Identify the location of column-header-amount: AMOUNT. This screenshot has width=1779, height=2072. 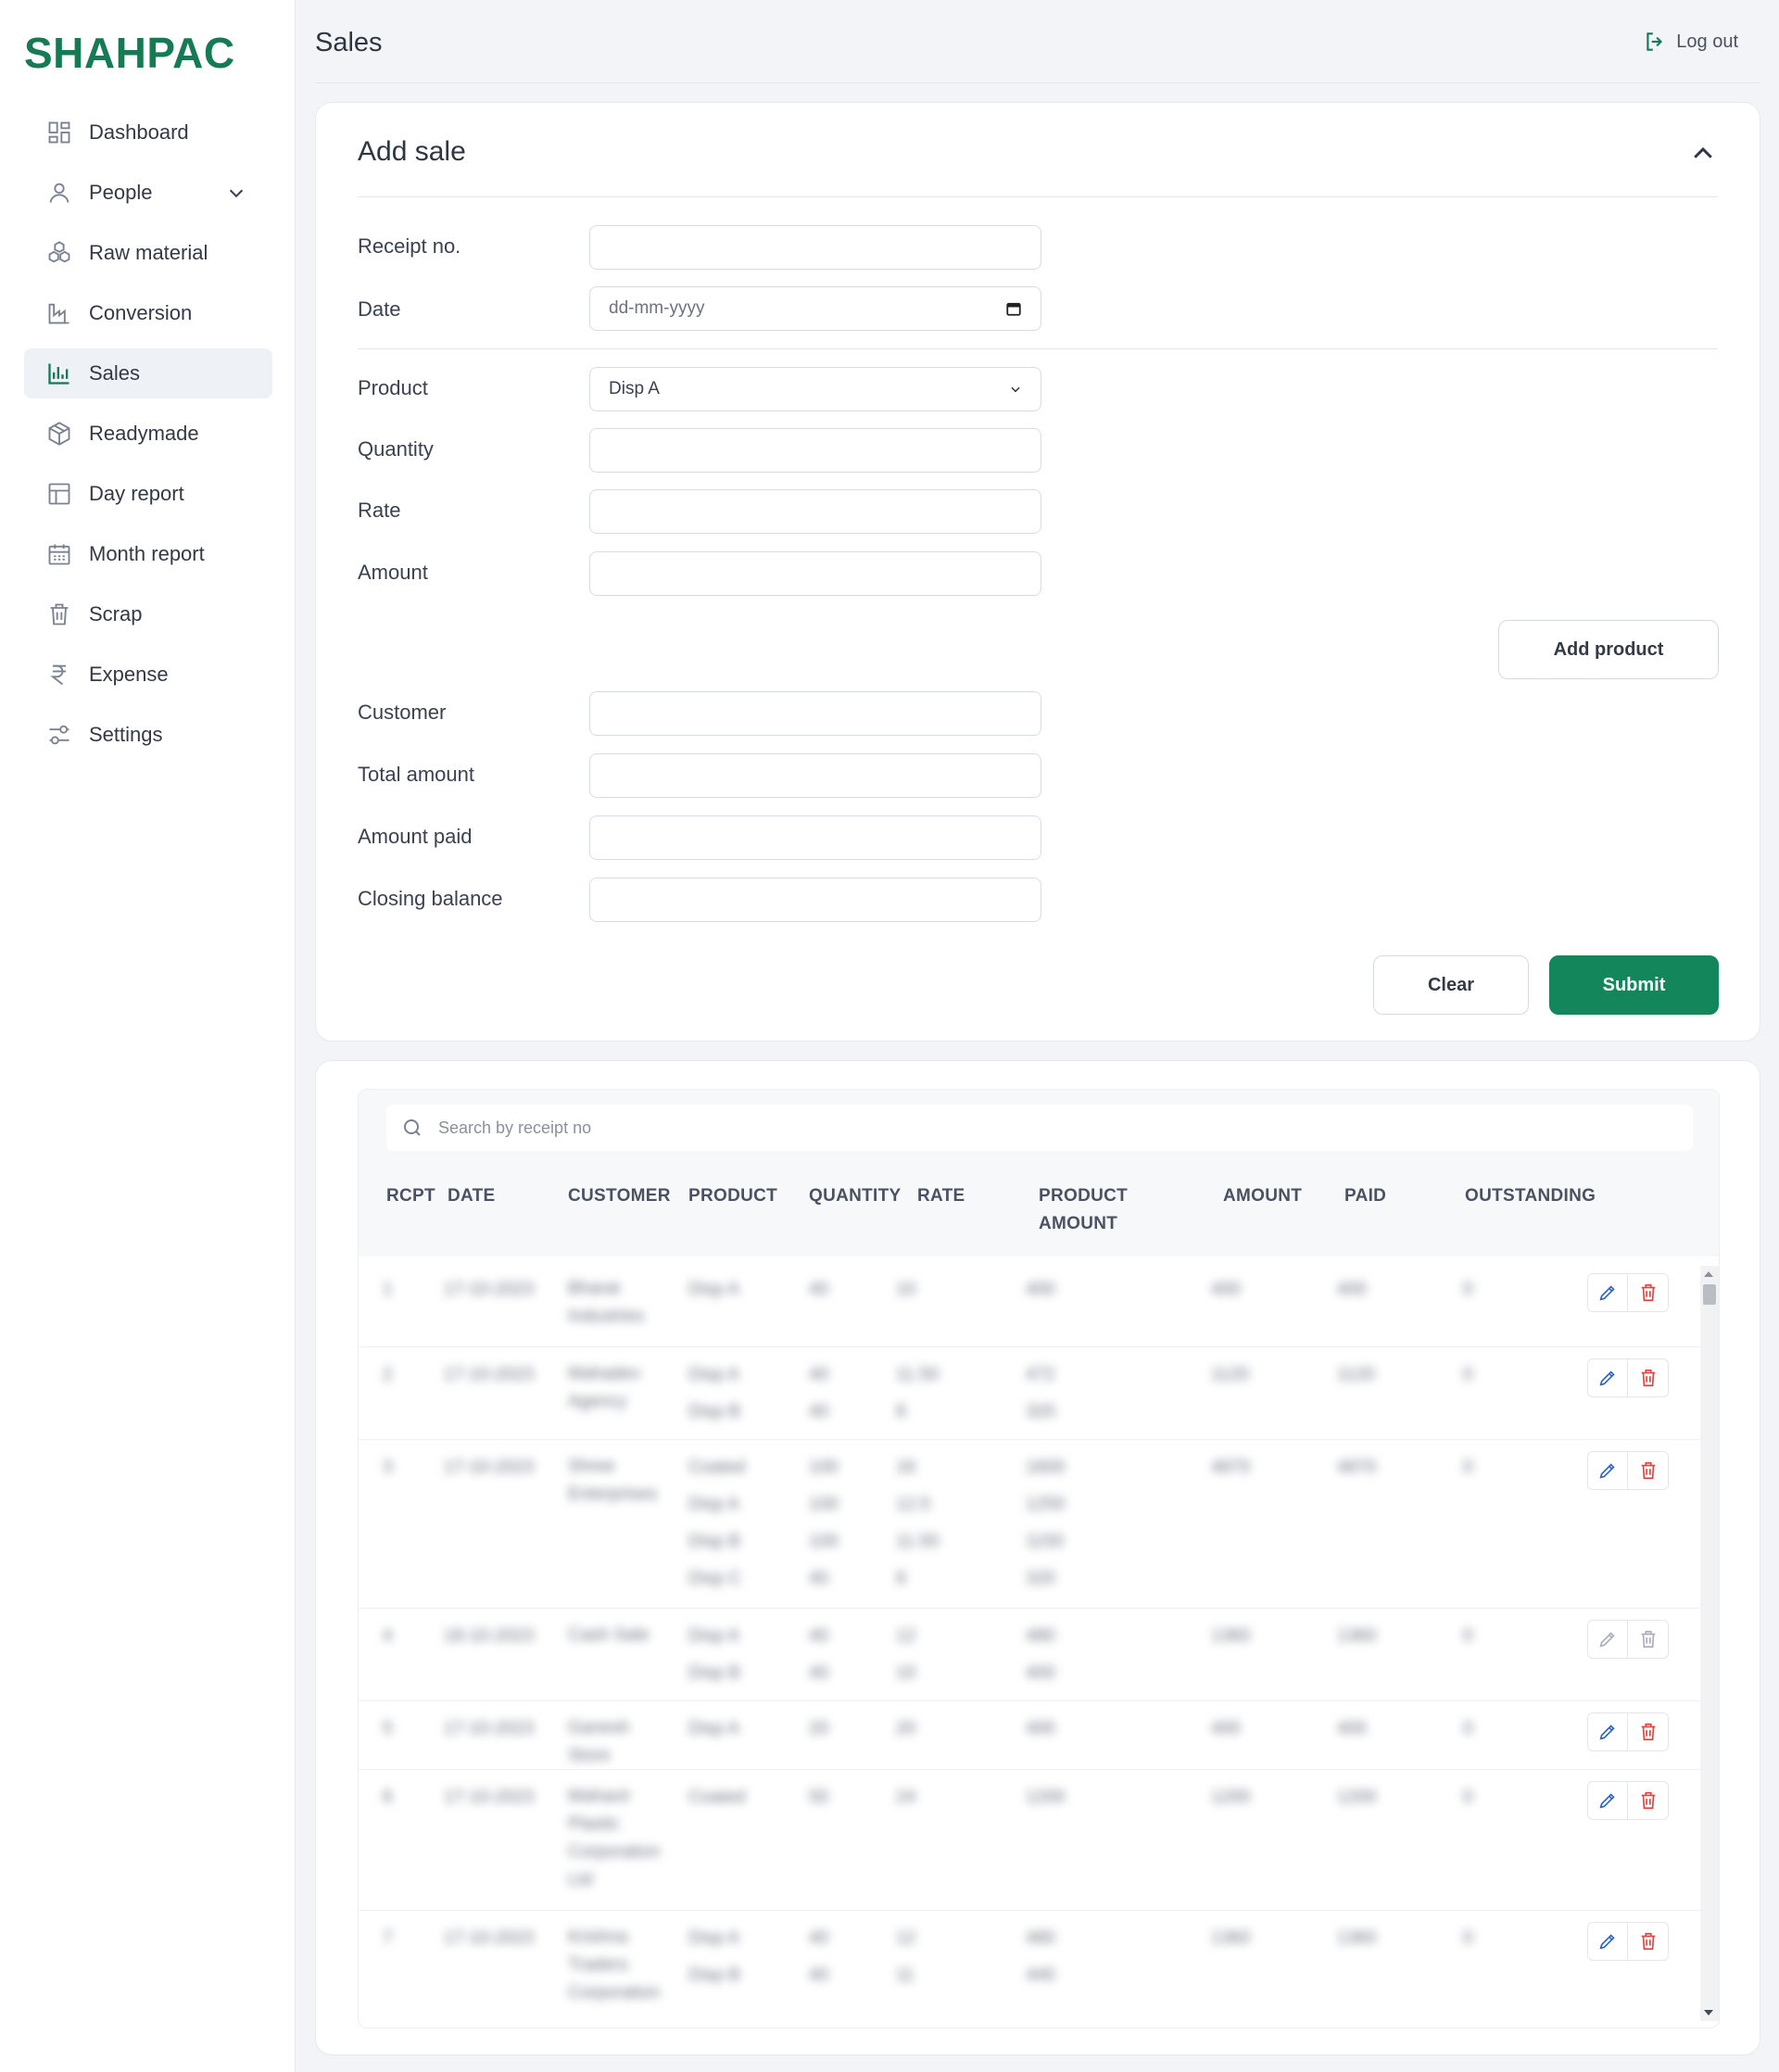
(1262, 1196).